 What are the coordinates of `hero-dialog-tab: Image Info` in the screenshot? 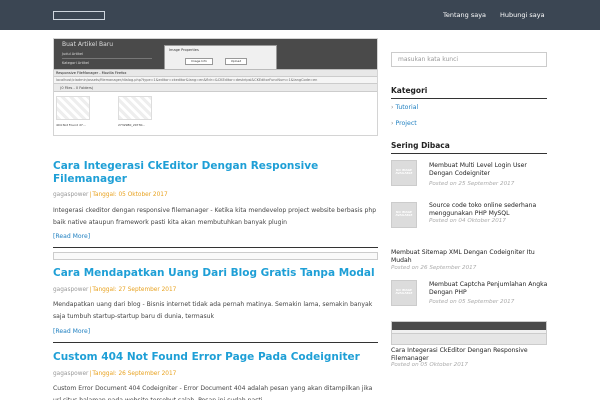 It's located at (199, 61).